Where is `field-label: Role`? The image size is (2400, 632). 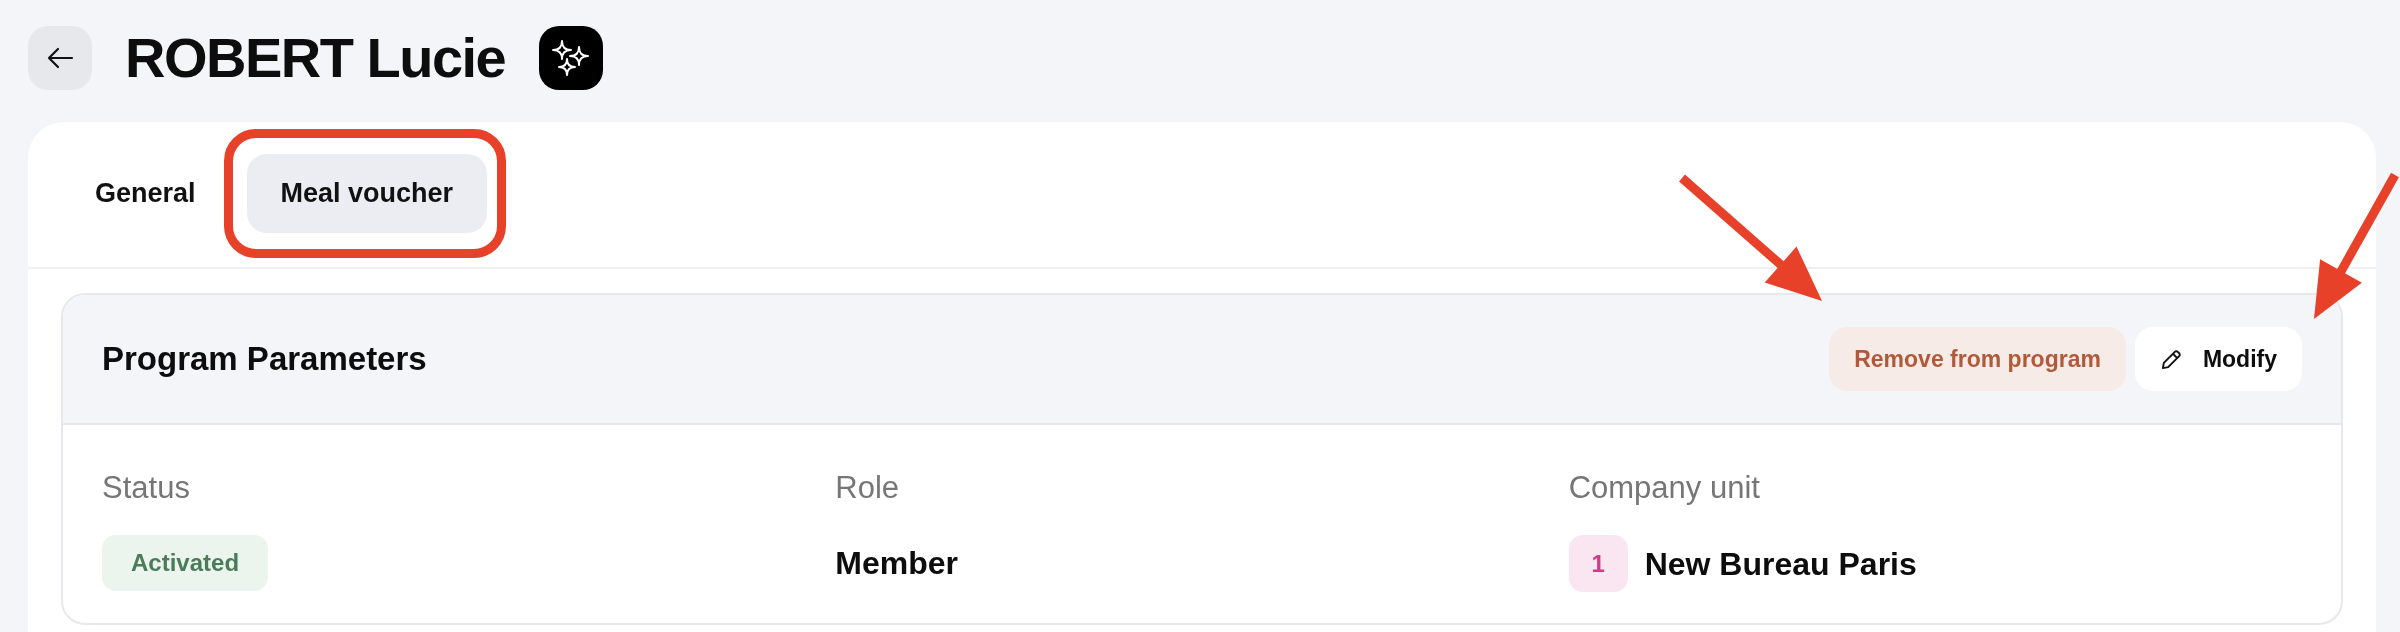 field-label: Role is located at coordinates (867, 488).